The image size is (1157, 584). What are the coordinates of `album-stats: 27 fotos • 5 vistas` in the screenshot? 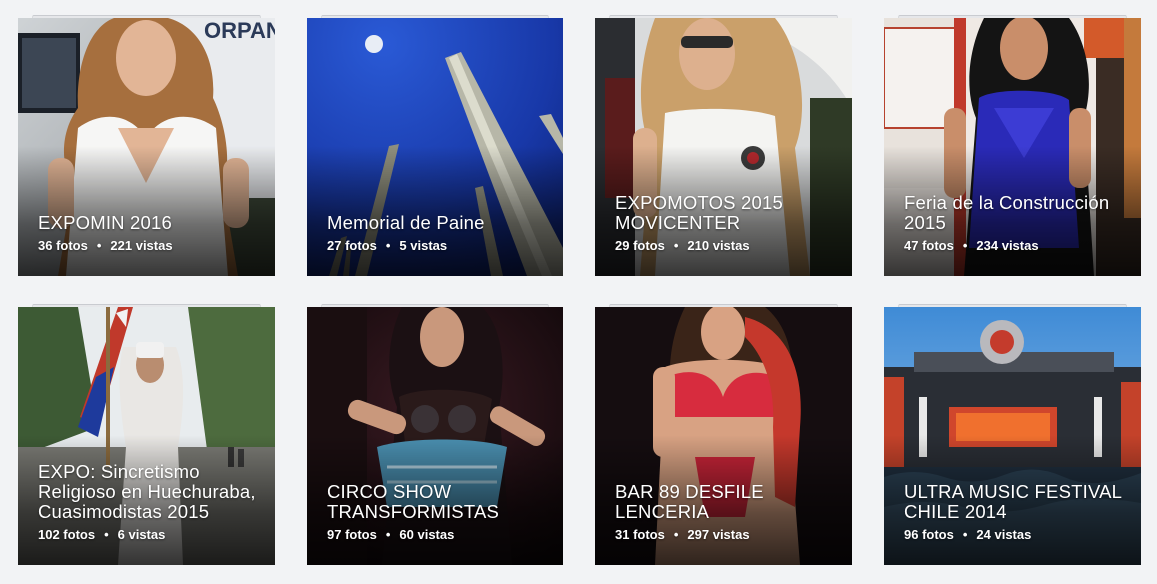 It's located at (438, 246).